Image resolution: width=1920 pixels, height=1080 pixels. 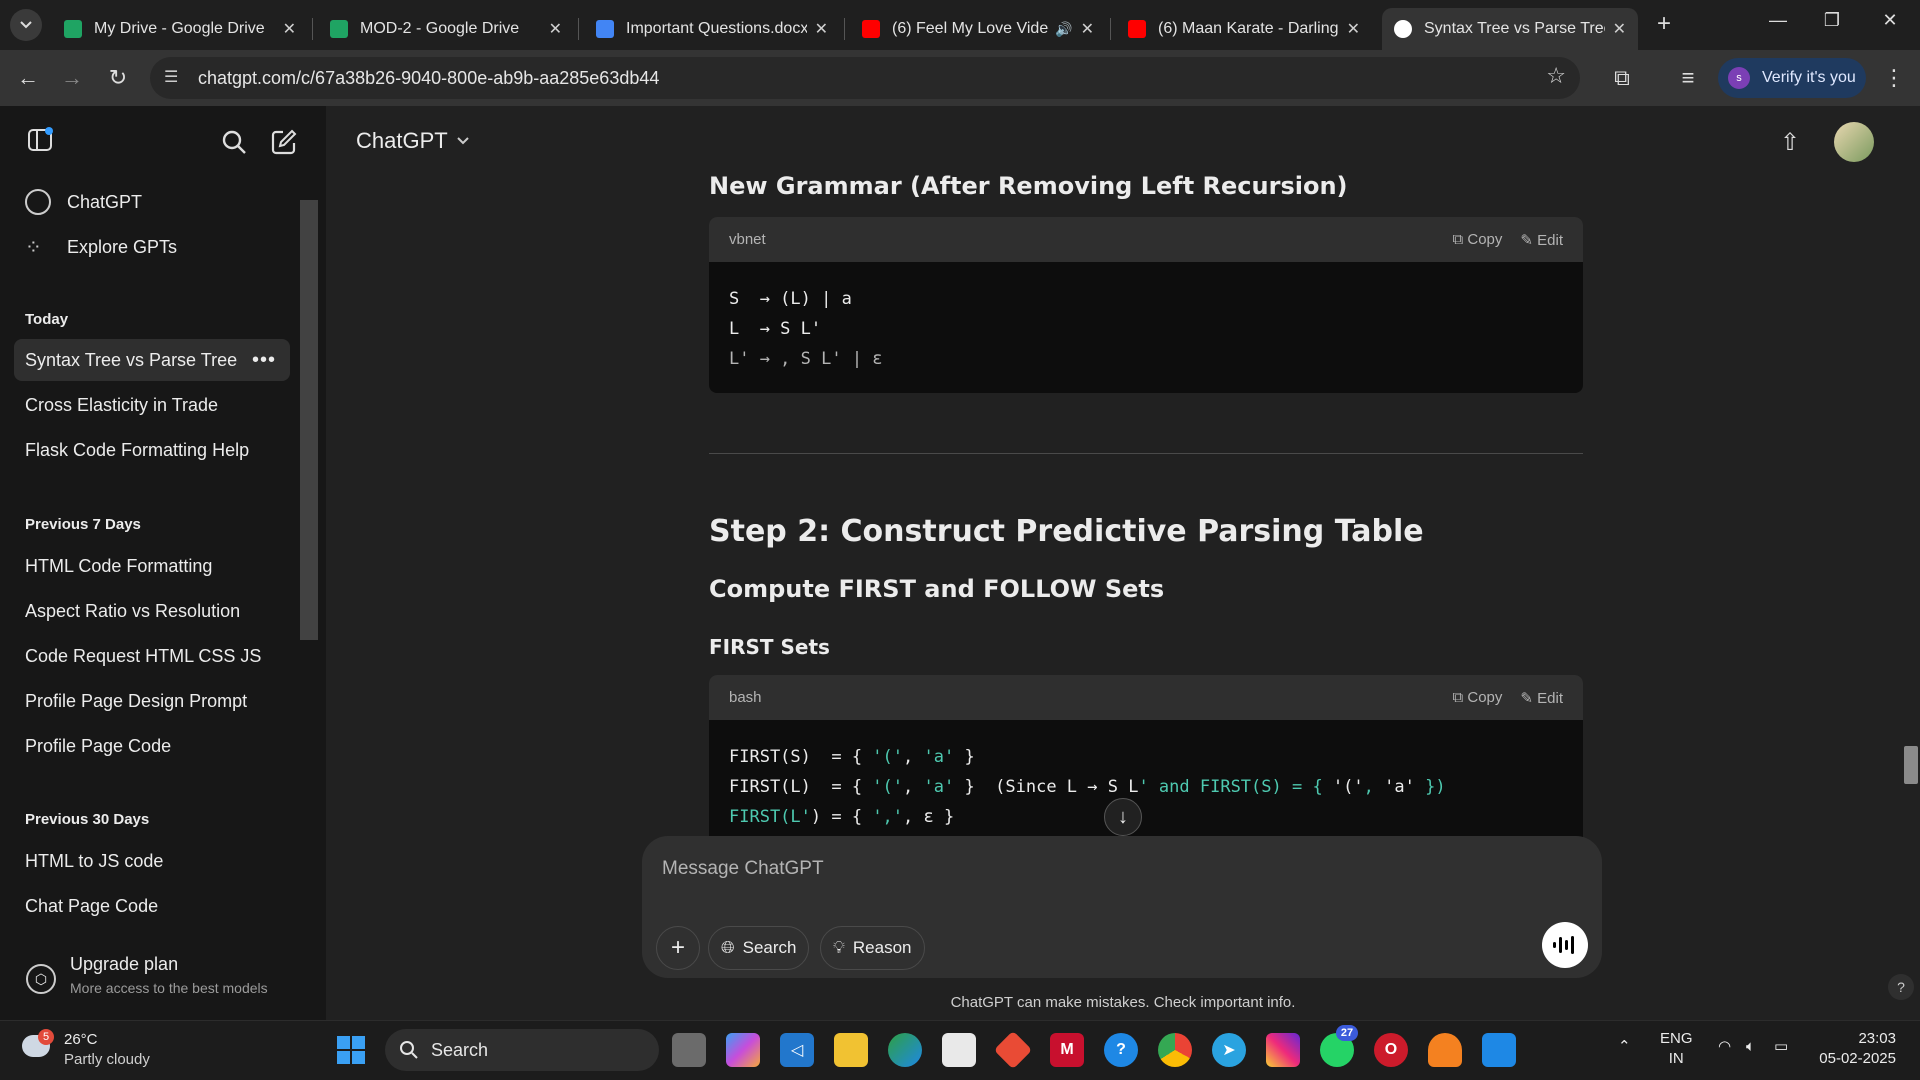 I want to click on tab-syntax-tree: Syntax Tree vs Parse Tree ✕, so click(x=1510, y=29).